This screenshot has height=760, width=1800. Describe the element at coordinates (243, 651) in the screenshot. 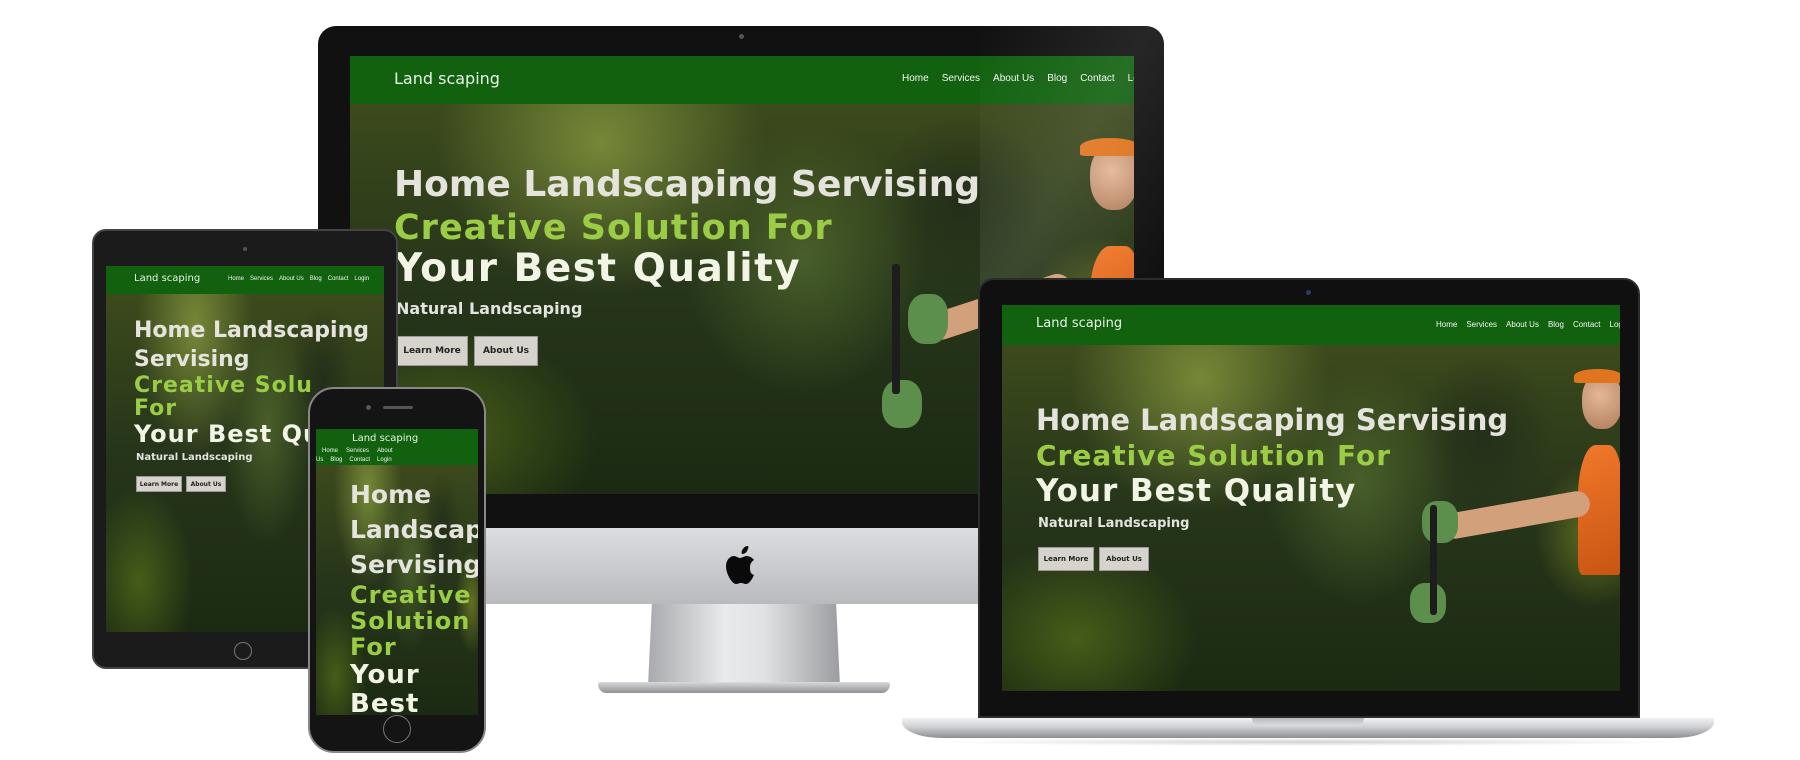

I see `ipad-home-button` at that location.